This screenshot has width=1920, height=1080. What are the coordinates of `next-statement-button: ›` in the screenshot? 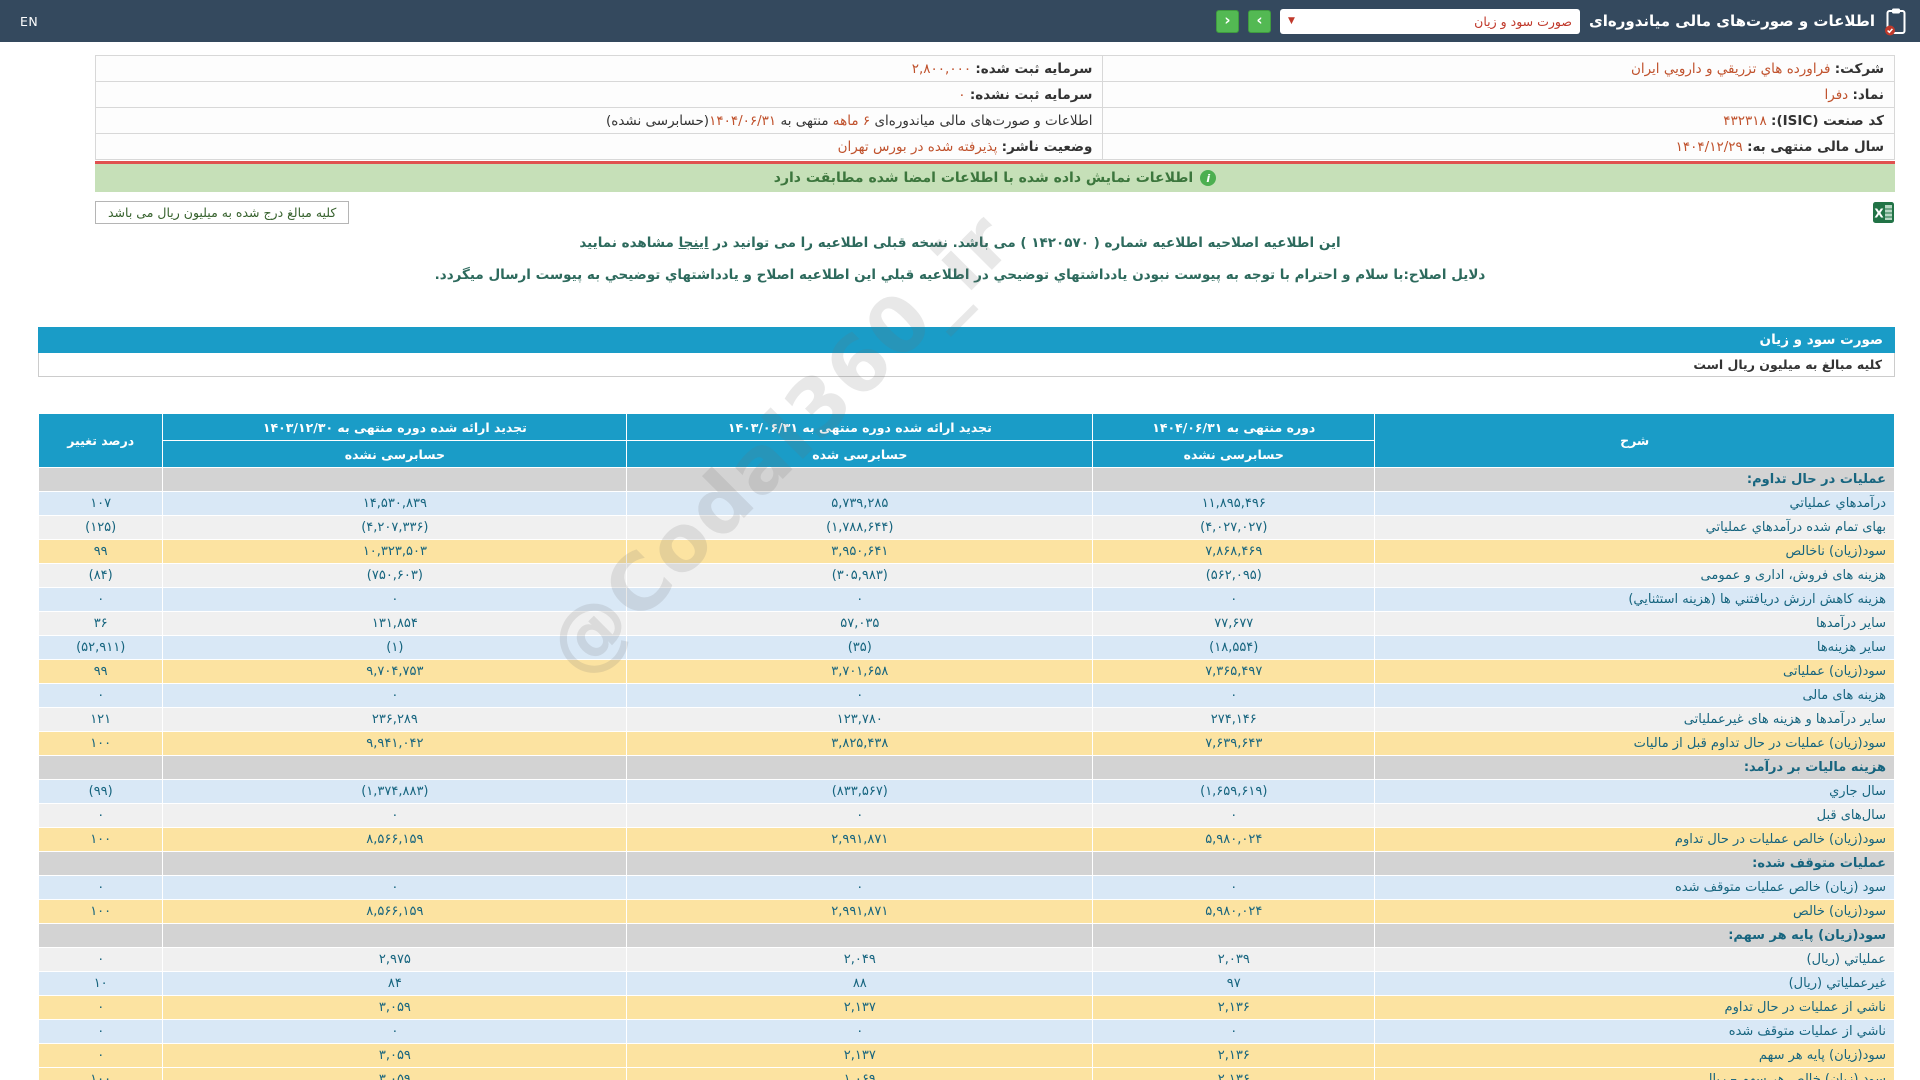 It's located at (1260, 21).